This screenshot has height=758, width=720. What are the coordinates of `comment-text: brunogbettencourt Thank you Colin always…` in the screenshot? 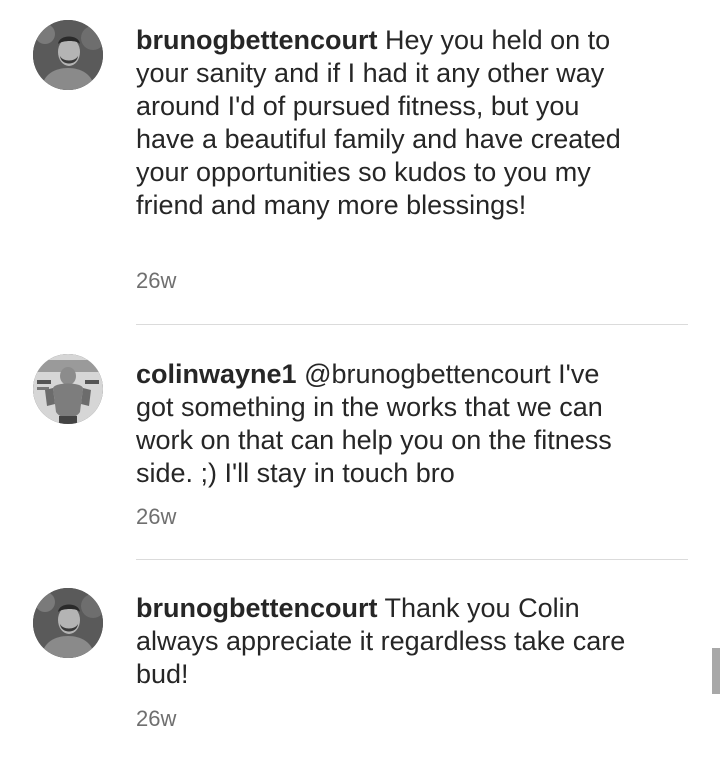 It's located at (386, 641).